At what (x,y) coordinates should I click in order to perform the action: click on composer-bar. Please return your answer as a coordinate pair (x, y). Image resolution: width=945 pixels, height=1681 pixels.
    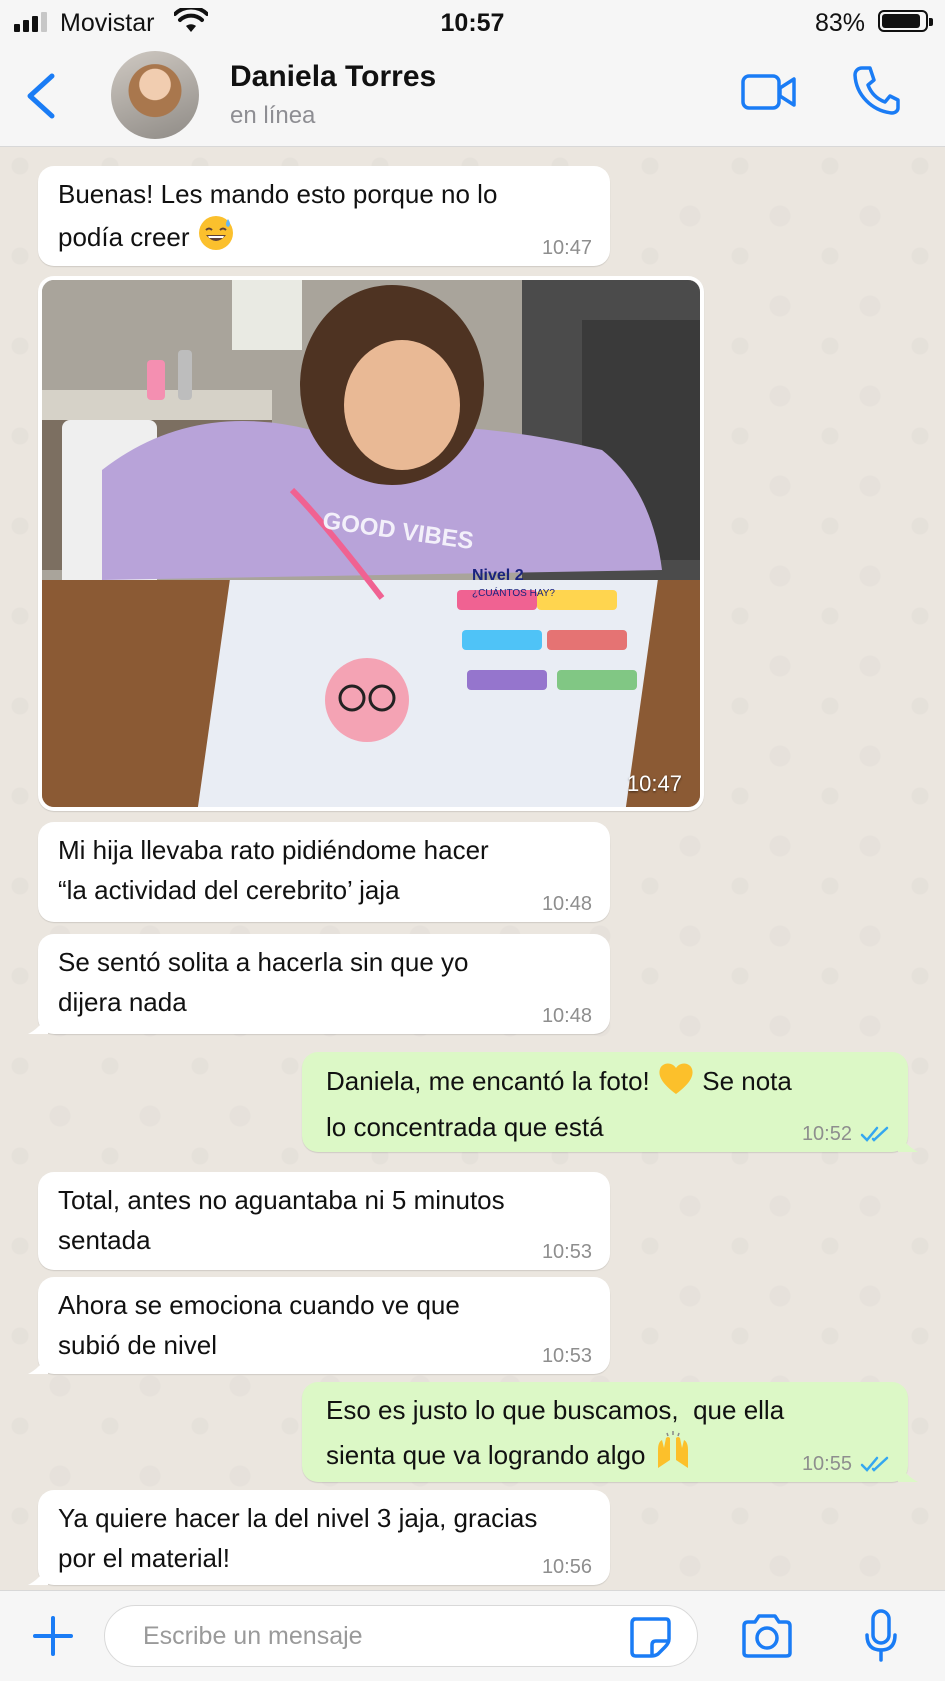
    Looking at the image, I should click on (472, 1635).